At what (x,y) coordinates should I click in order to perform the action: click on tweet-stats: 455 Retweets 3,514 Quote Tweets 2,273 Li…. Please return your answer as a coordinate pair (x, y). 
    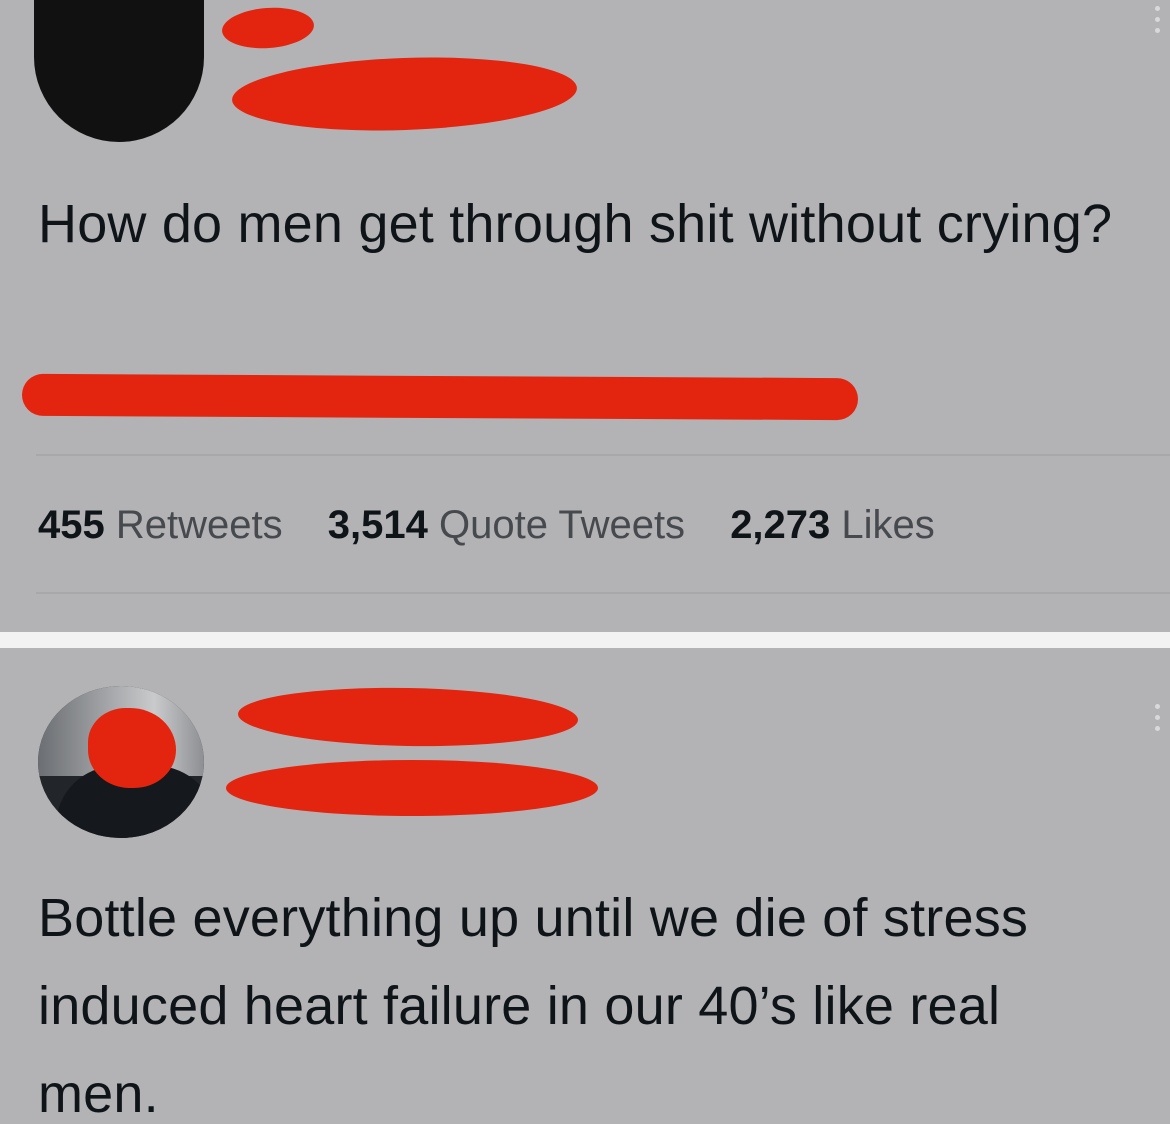
    Looking at the image, I should click on (503, 525).